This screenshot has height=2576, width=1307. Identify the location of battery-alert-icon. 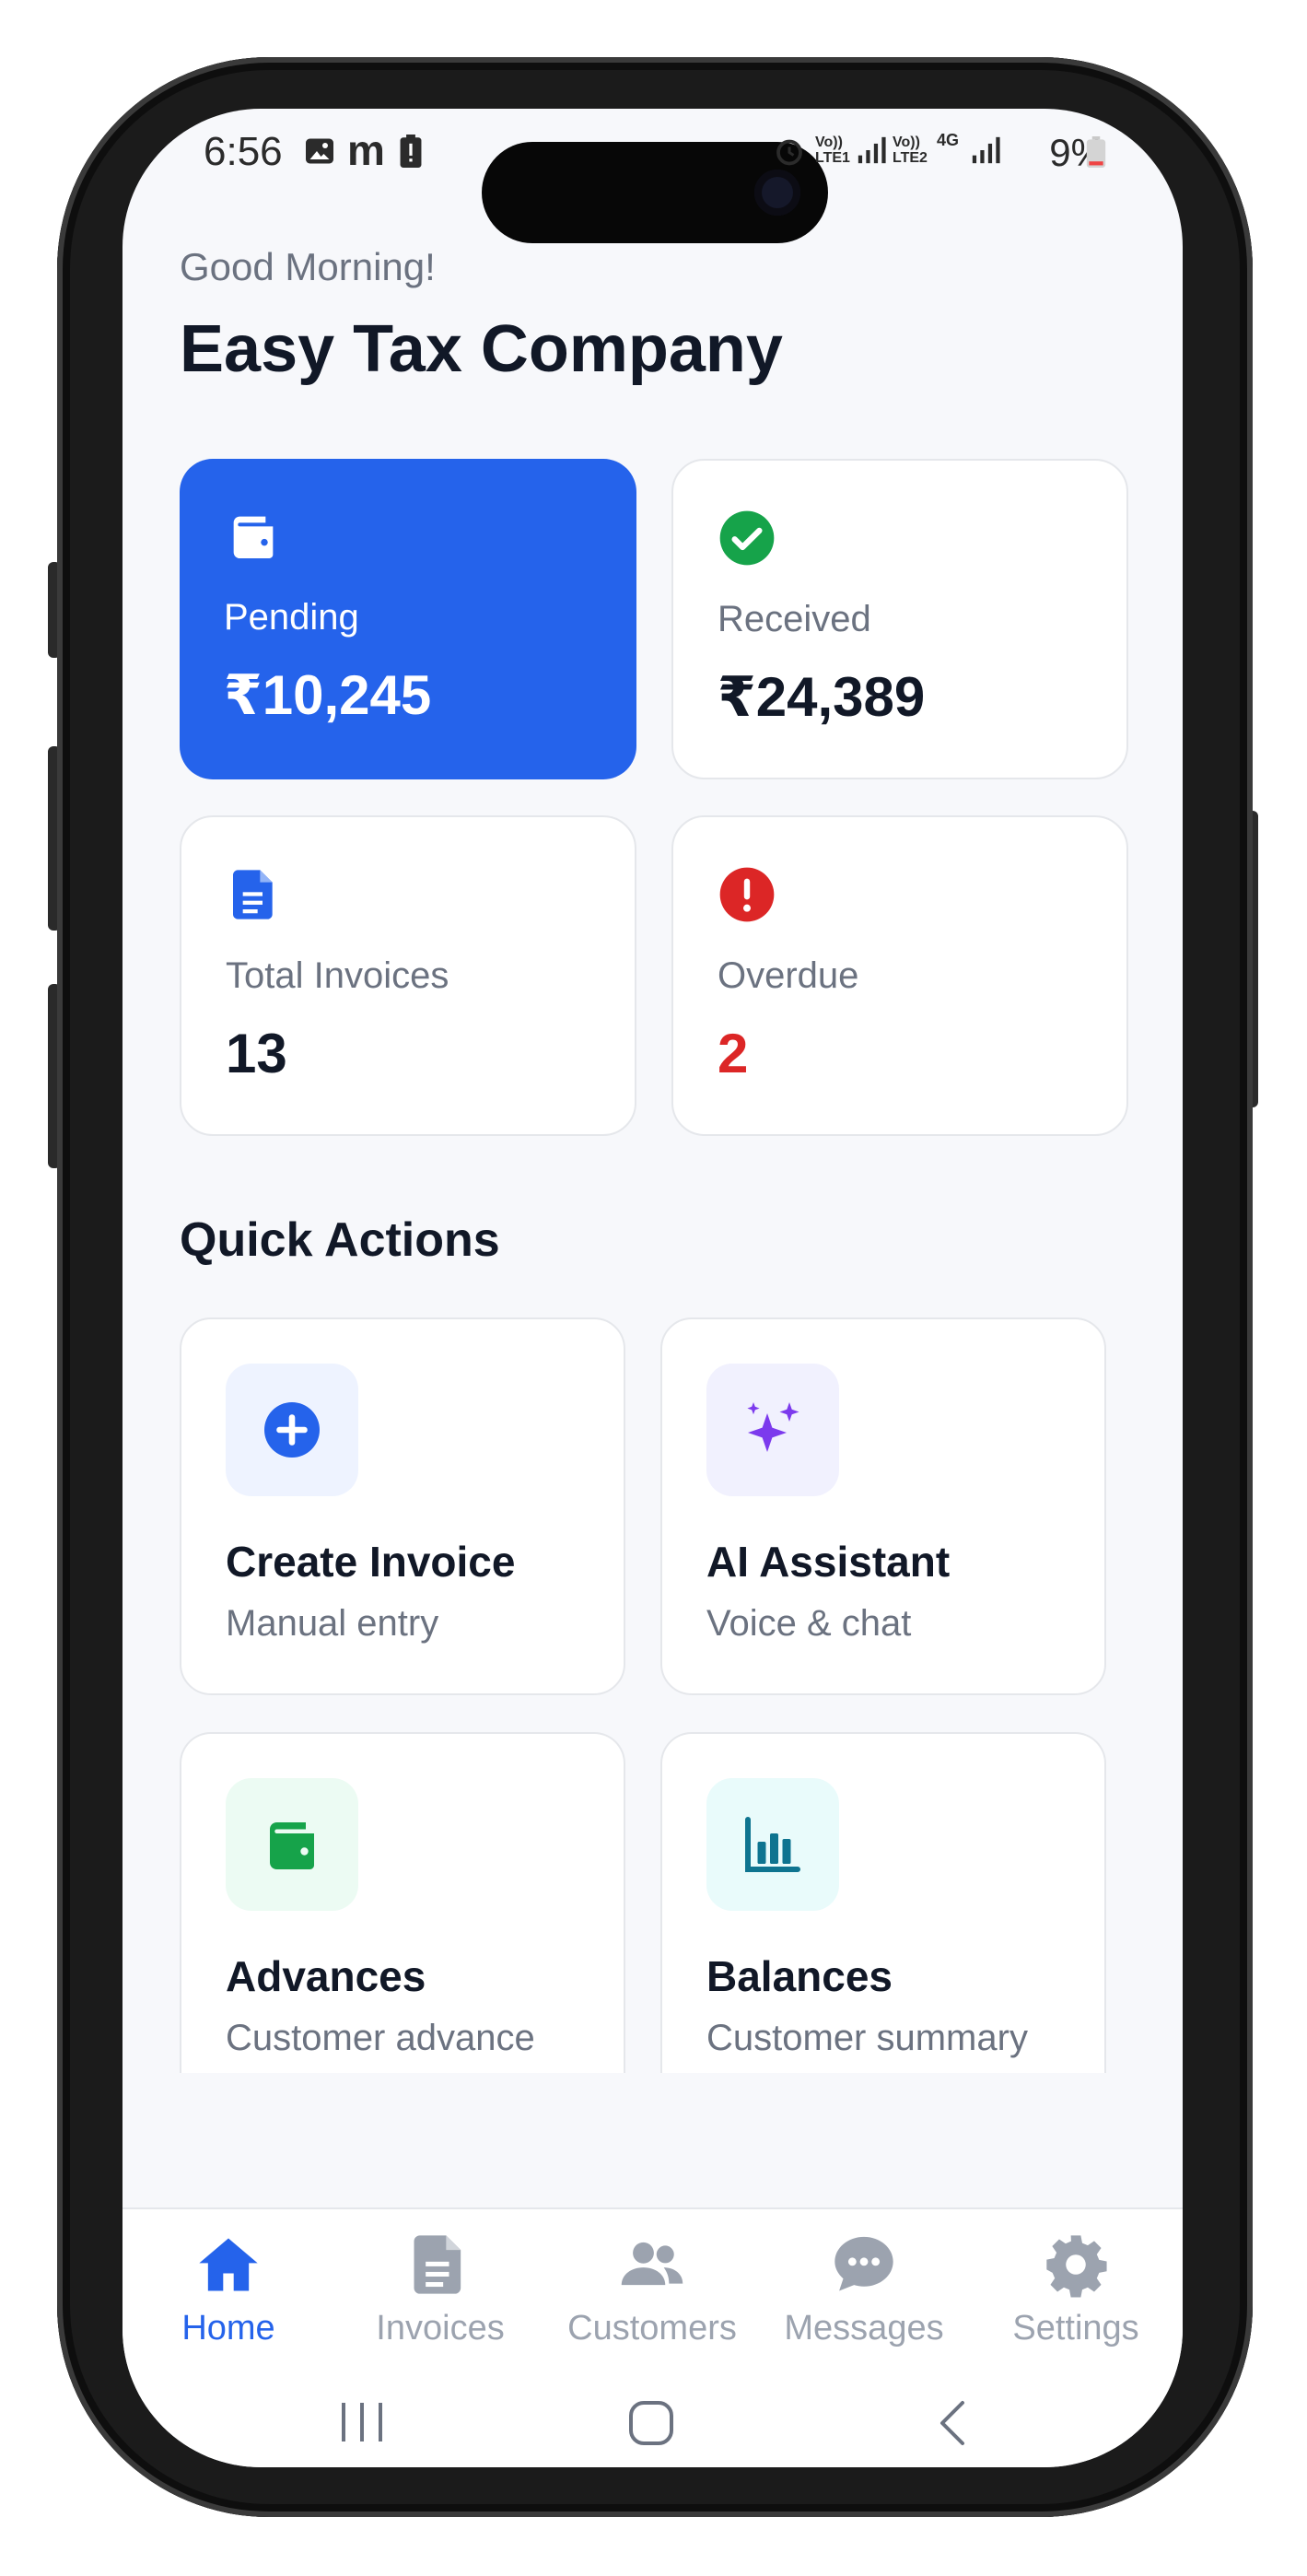
(411, 155).